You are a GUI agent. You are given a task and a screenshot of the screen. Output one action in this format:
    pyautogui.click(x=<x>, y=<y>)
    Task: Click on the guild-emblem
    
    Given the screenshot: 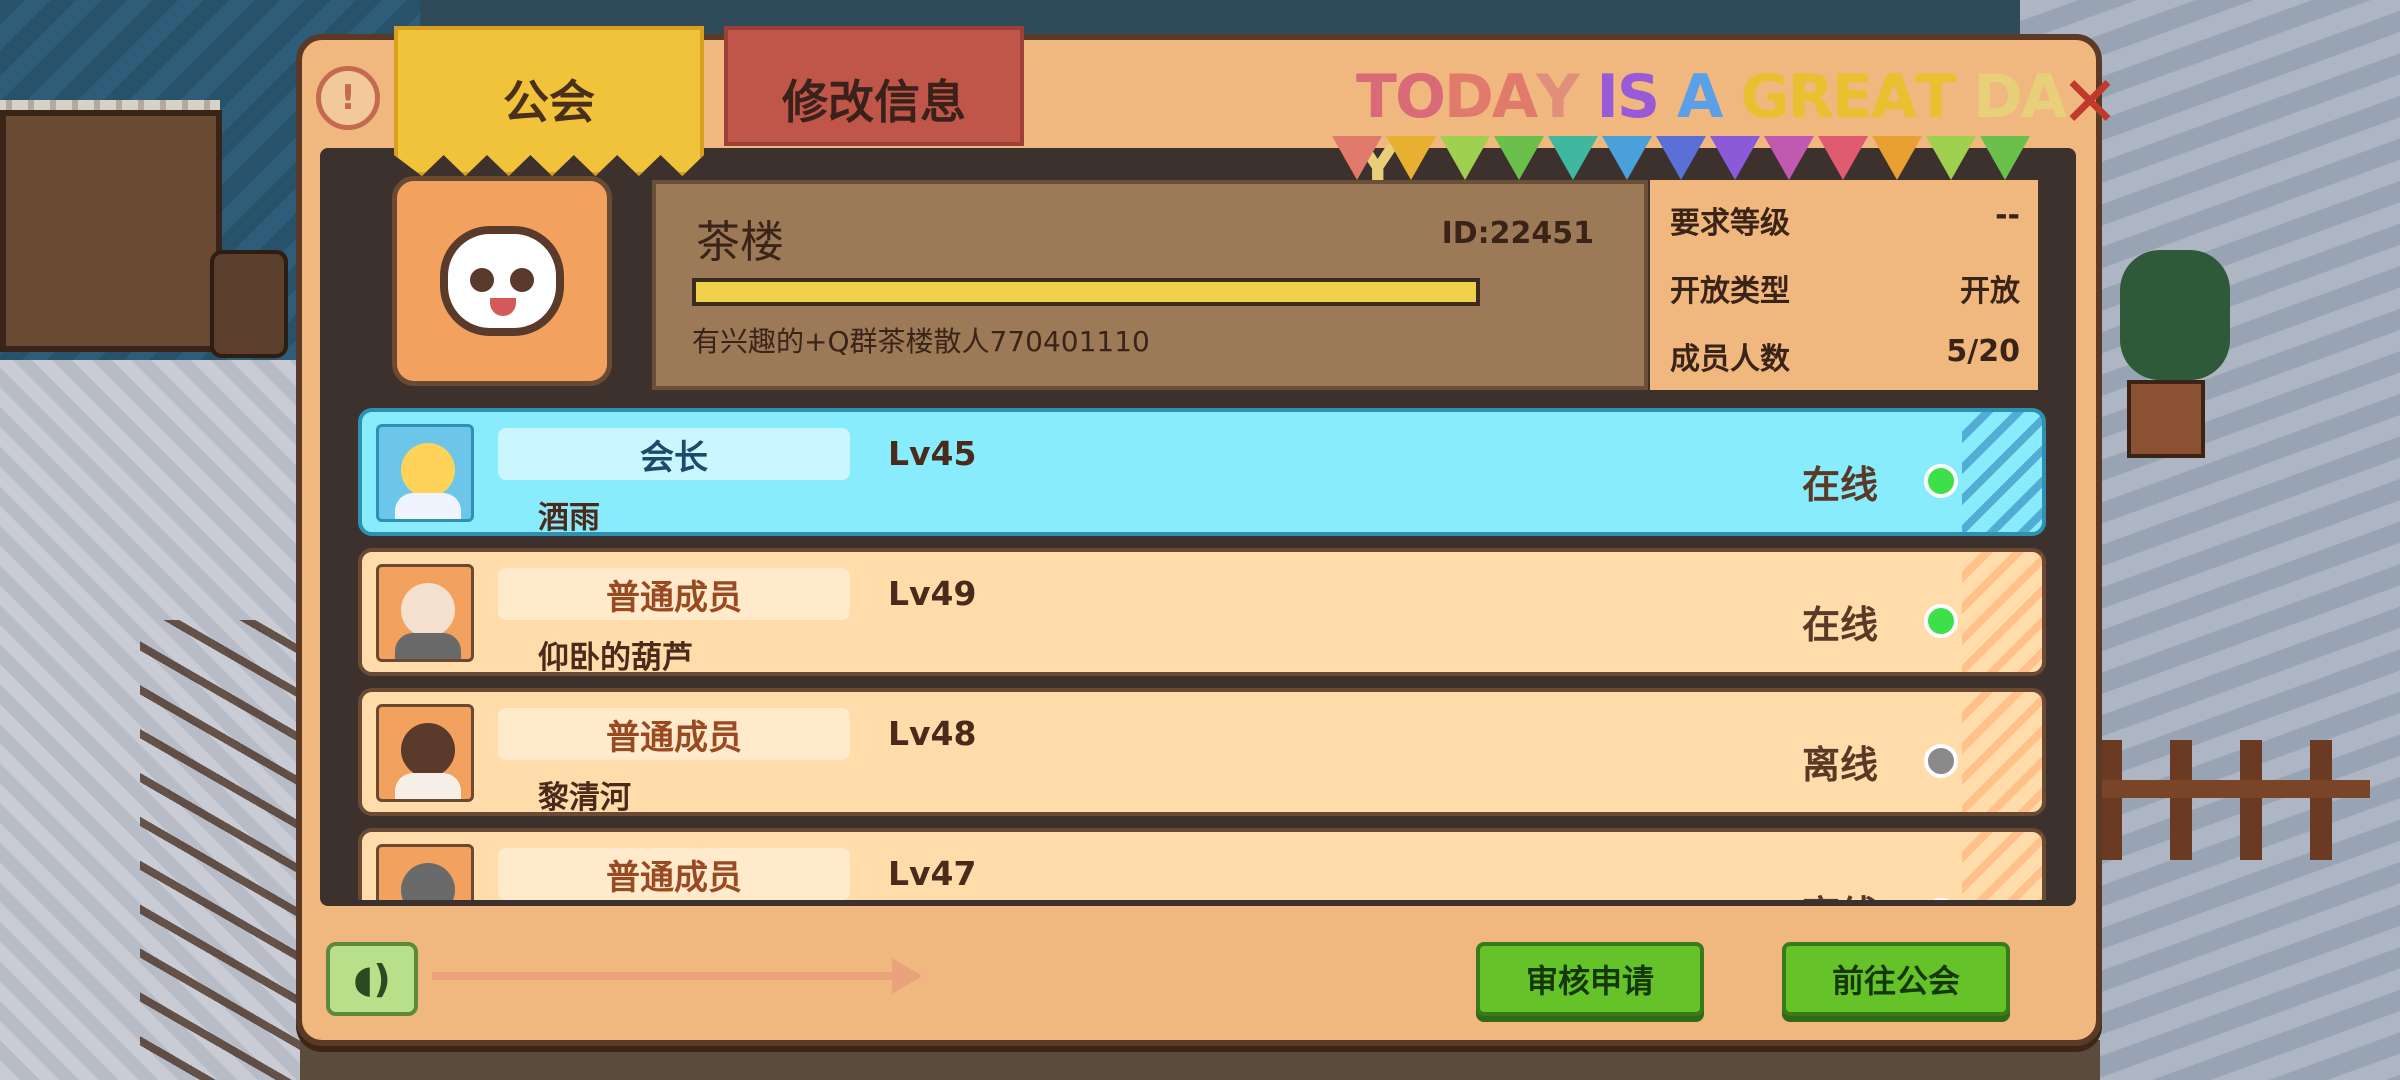 What is the action you would take?
    pyautogui.click(x=502, y=281)
    